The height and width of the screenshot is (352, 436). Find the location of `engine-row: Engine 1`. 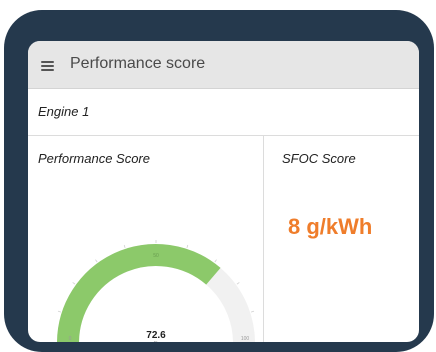

engine-row: Engine 1 is located at coordinates (223, 112).